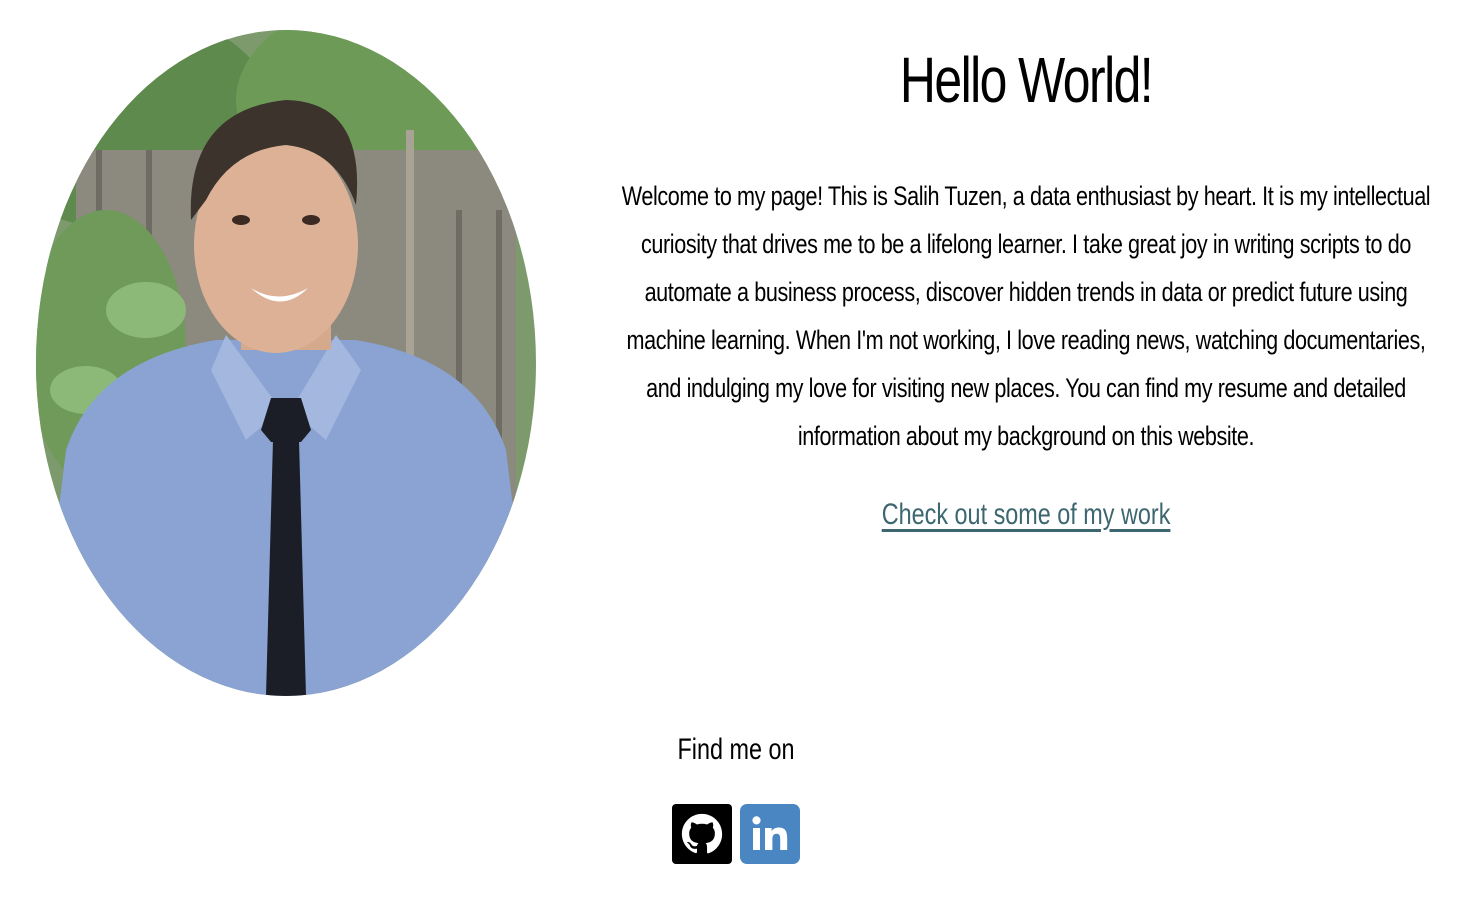 Image resolution: width=1466 pixels, height=906 pixels. I want to click on find-me-heading: Find me on, so click(736, 750).